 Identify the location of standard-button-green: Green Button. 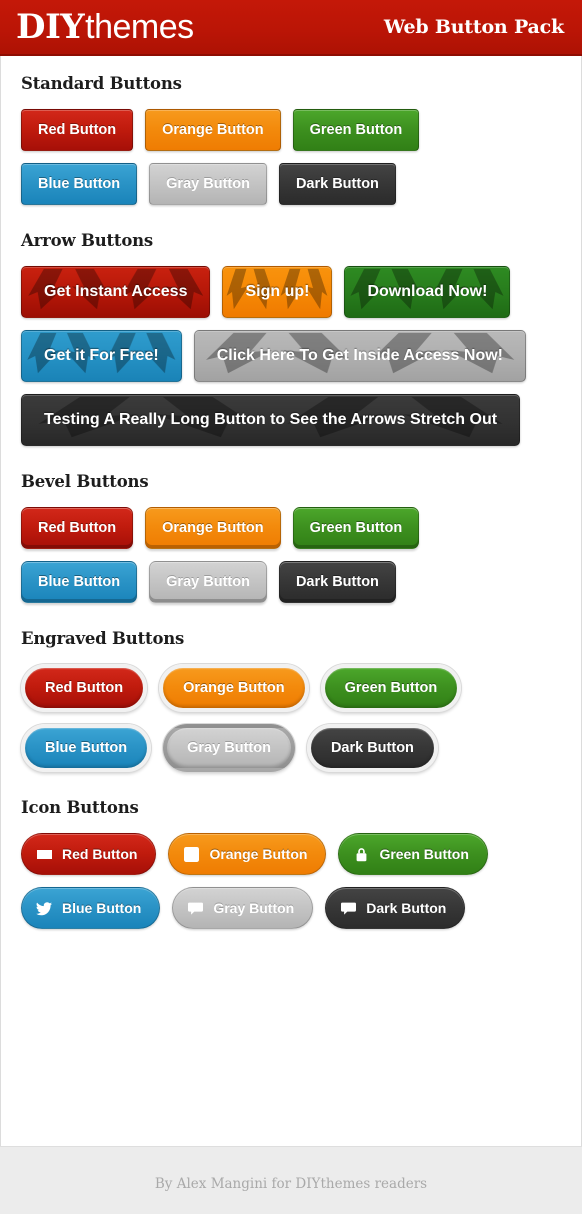
(356, 130).